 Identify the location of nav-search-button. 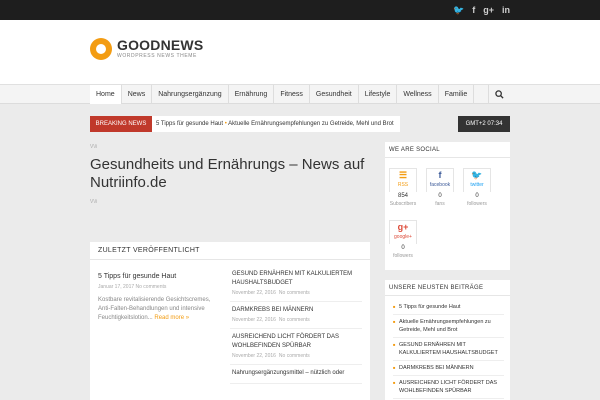
(499, 94).